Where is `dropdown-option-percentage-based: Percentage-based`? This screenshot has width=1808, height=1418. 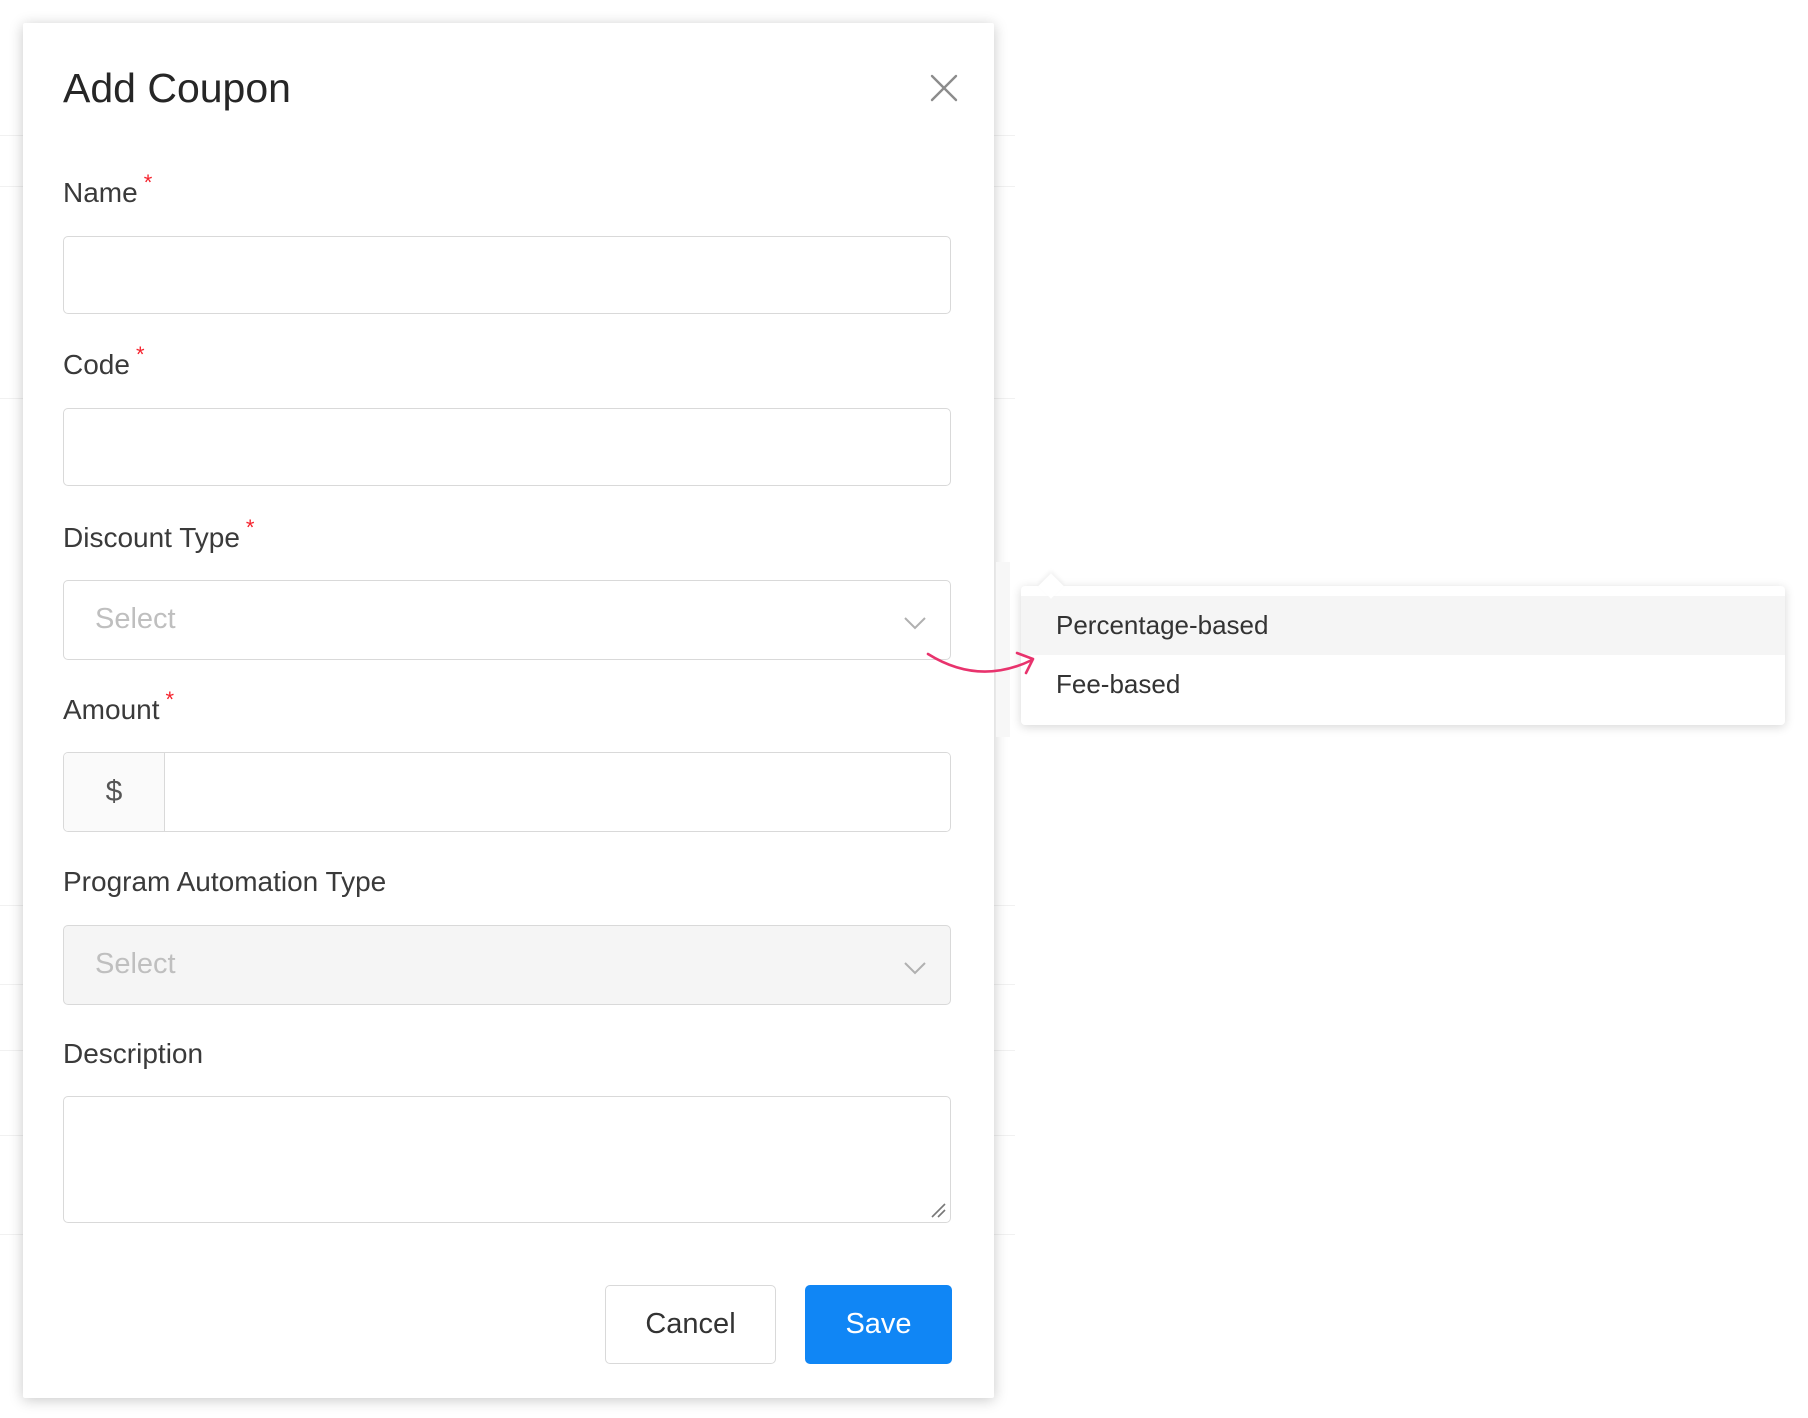
dropdown-option-percentage-based: Percentage-based is located at coordinates (1403, 625).